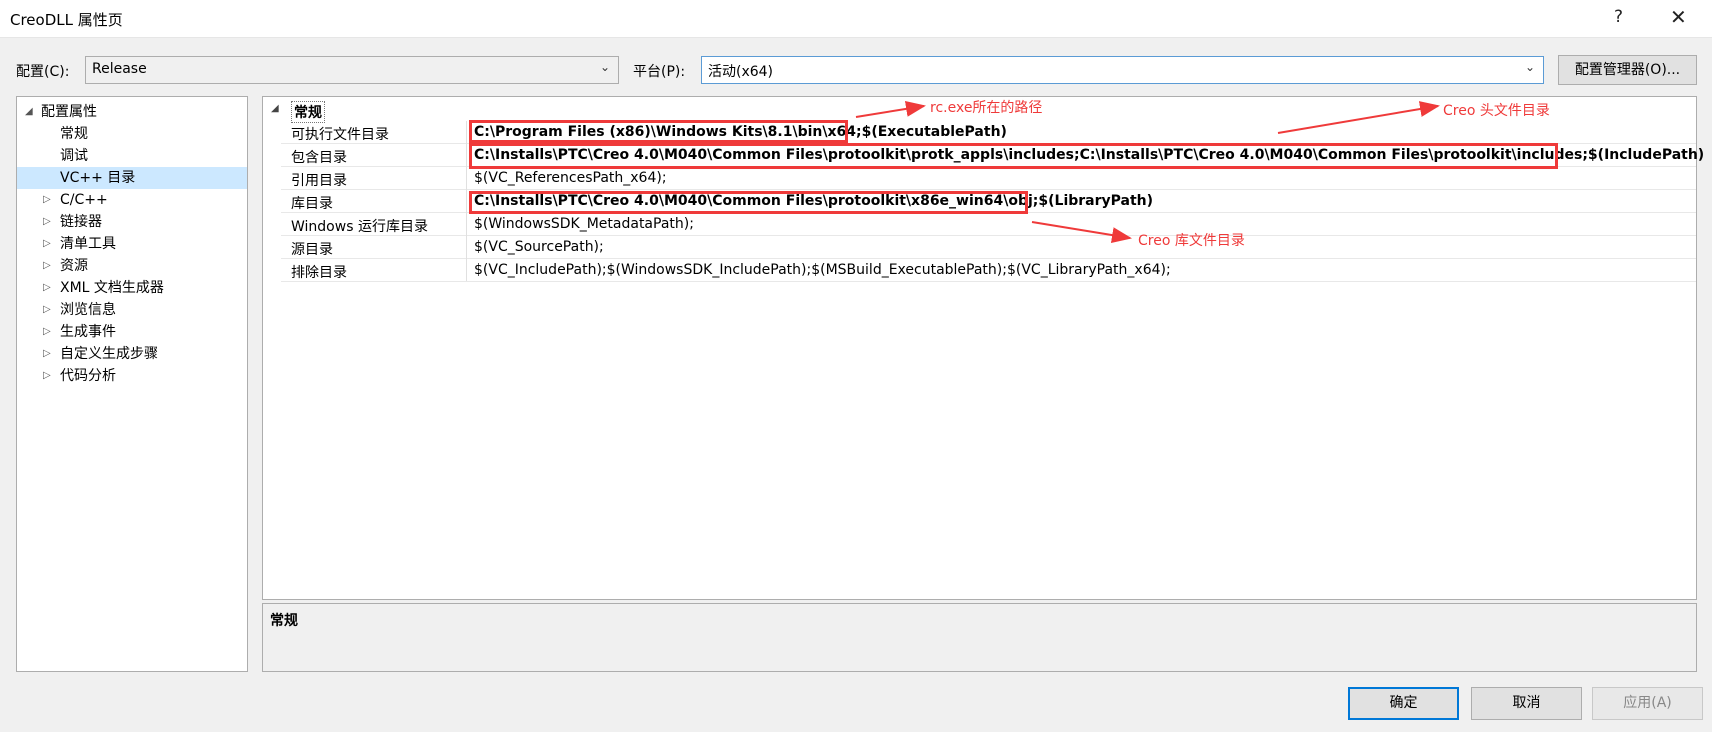 This screenshot has height=732, width=1712. I want to click on tree-item-label: XML 文档生成器, so click(112, 288).